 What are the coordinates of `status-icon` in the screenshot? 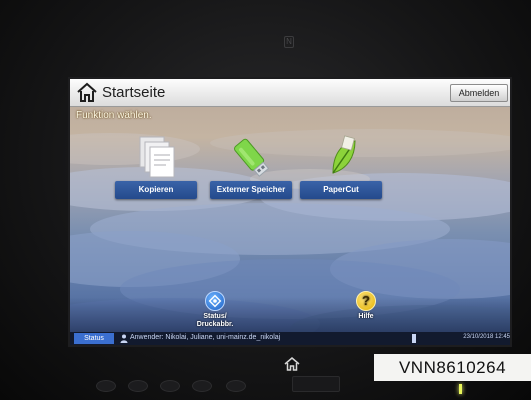 It's located at (215, 301).